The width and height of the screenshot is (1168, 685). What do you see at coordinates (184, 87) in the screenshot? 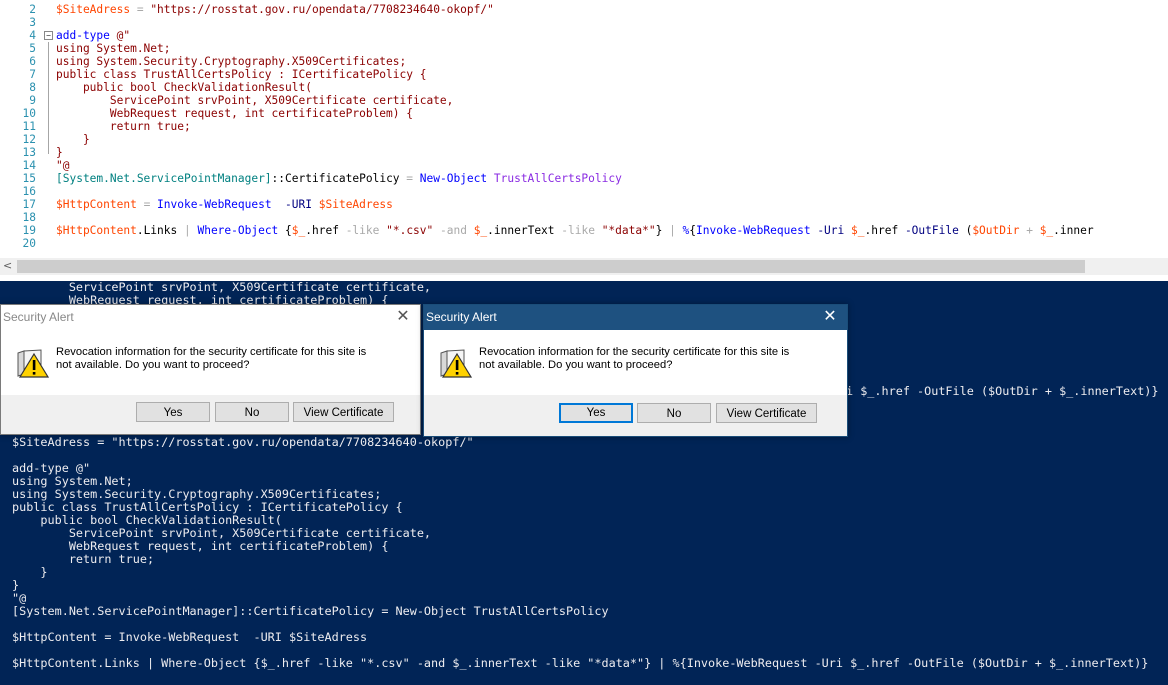
I see `code-text: public bool CheckValidationResult(` at bounding box center [184, 87].